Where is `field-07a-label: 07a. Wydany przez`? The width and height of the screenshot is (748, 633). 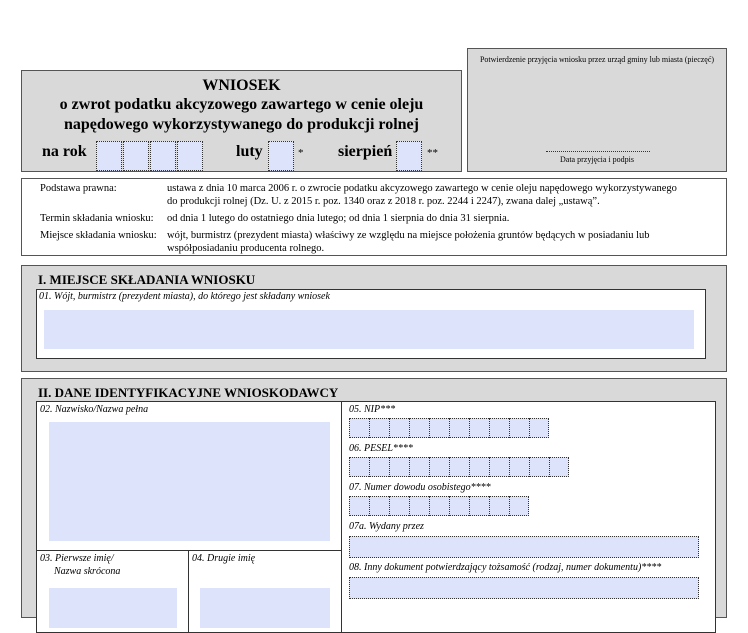
field-07a-label: 07a. Wydany przez is located at coordinates (386, 526).